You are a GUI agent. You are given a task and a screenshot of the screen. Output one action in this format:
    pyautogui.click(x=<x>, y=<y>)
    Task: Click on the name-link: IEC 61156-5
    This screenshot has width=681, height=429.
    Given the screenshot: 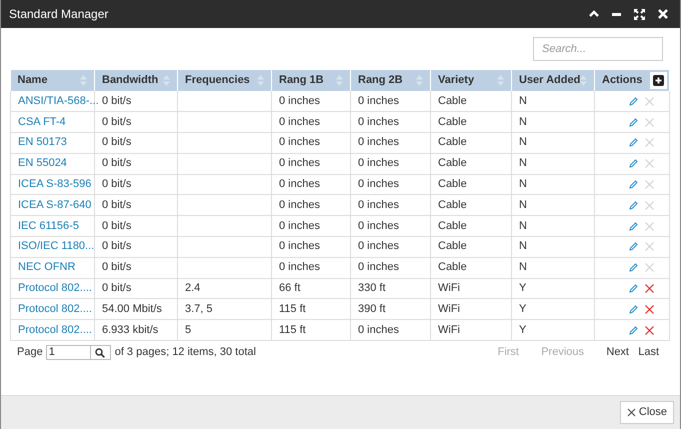 What is the action you would take?
    pyautogui.click(x=48, y=226)
    